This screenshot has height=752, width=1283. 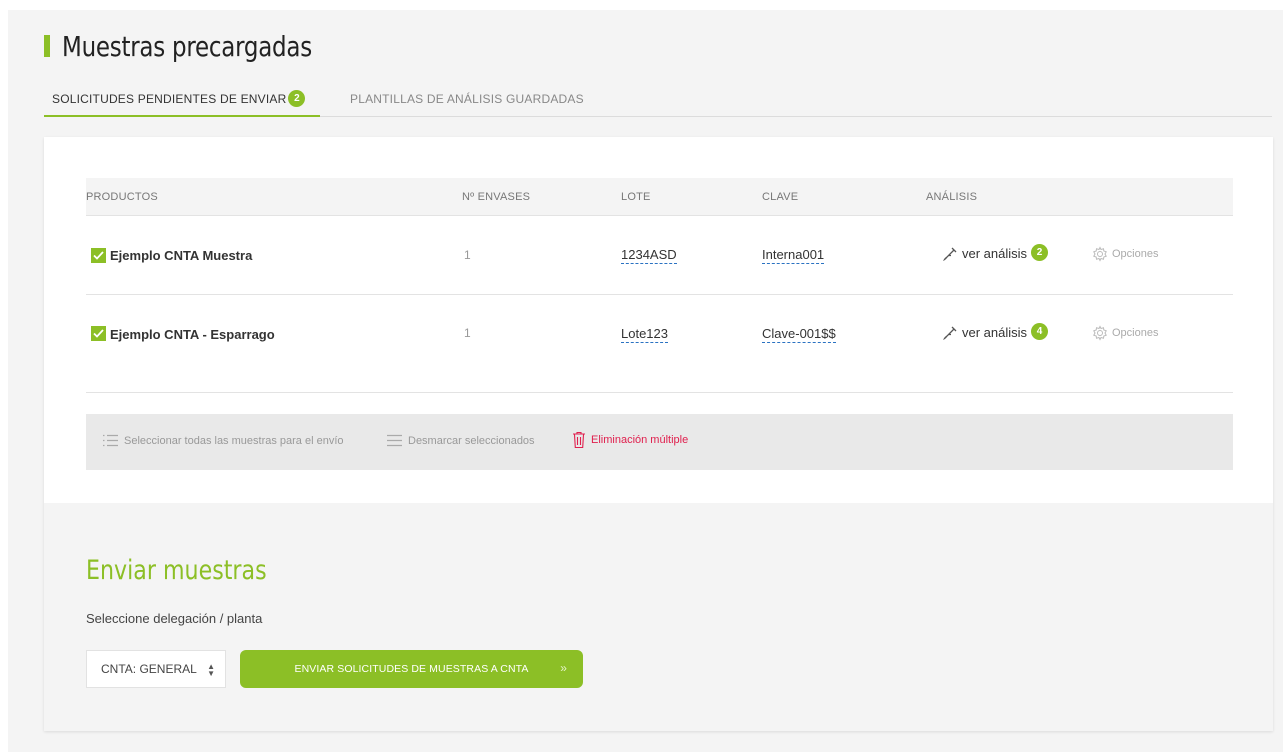 I want to click on analisis-count-badge: 2, so click(x=1040, y=252).